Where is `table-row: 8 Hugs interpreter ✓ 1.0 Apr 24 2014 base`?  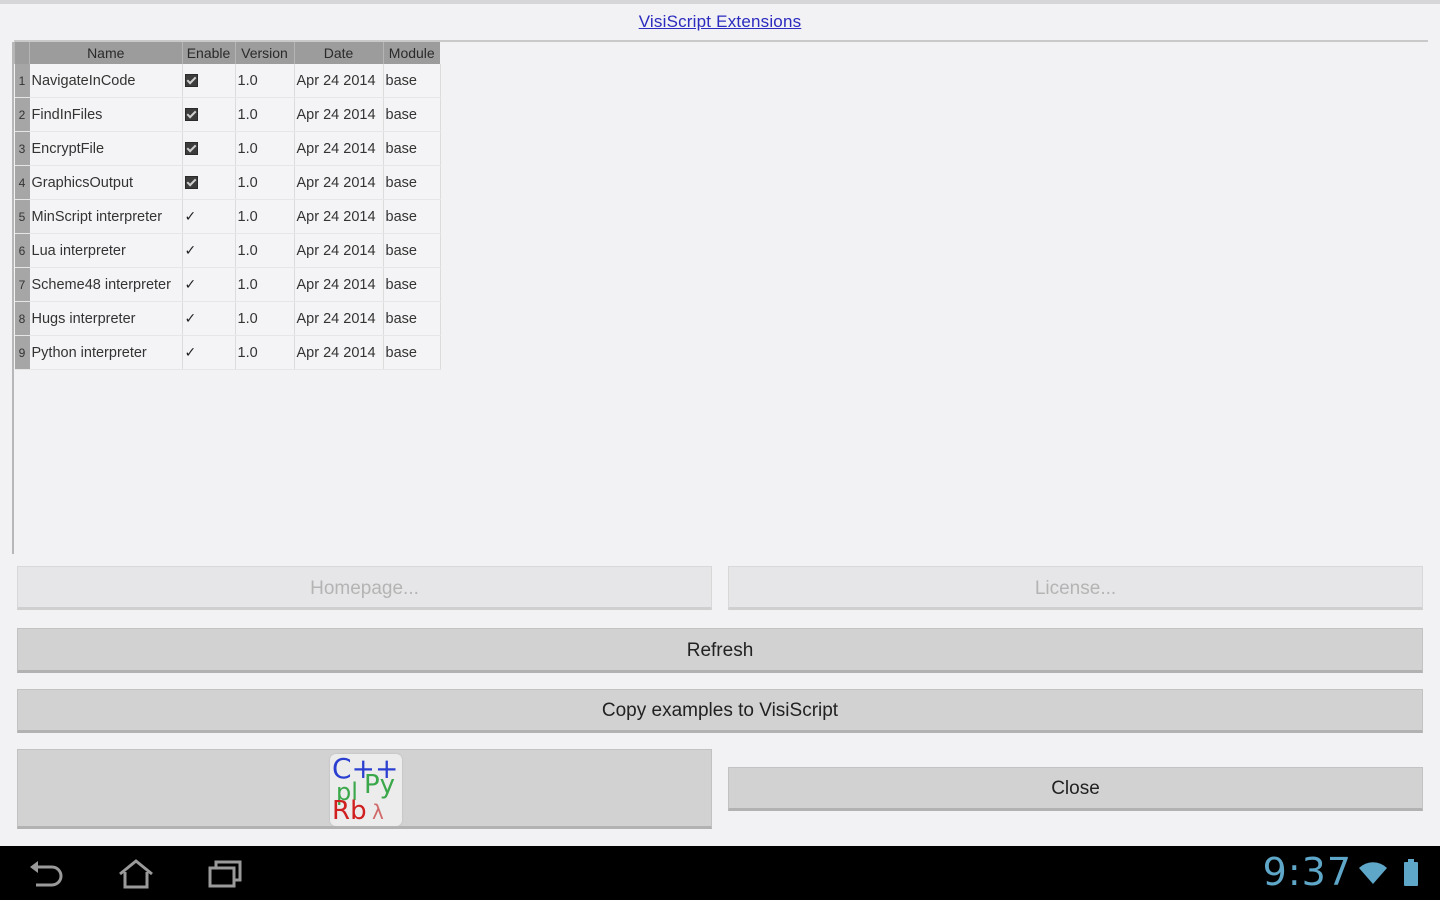
table-row: 8 Hugs interpreter ✓ 1.0 Apr 24 2014 base is located at coordinates (227, 318).